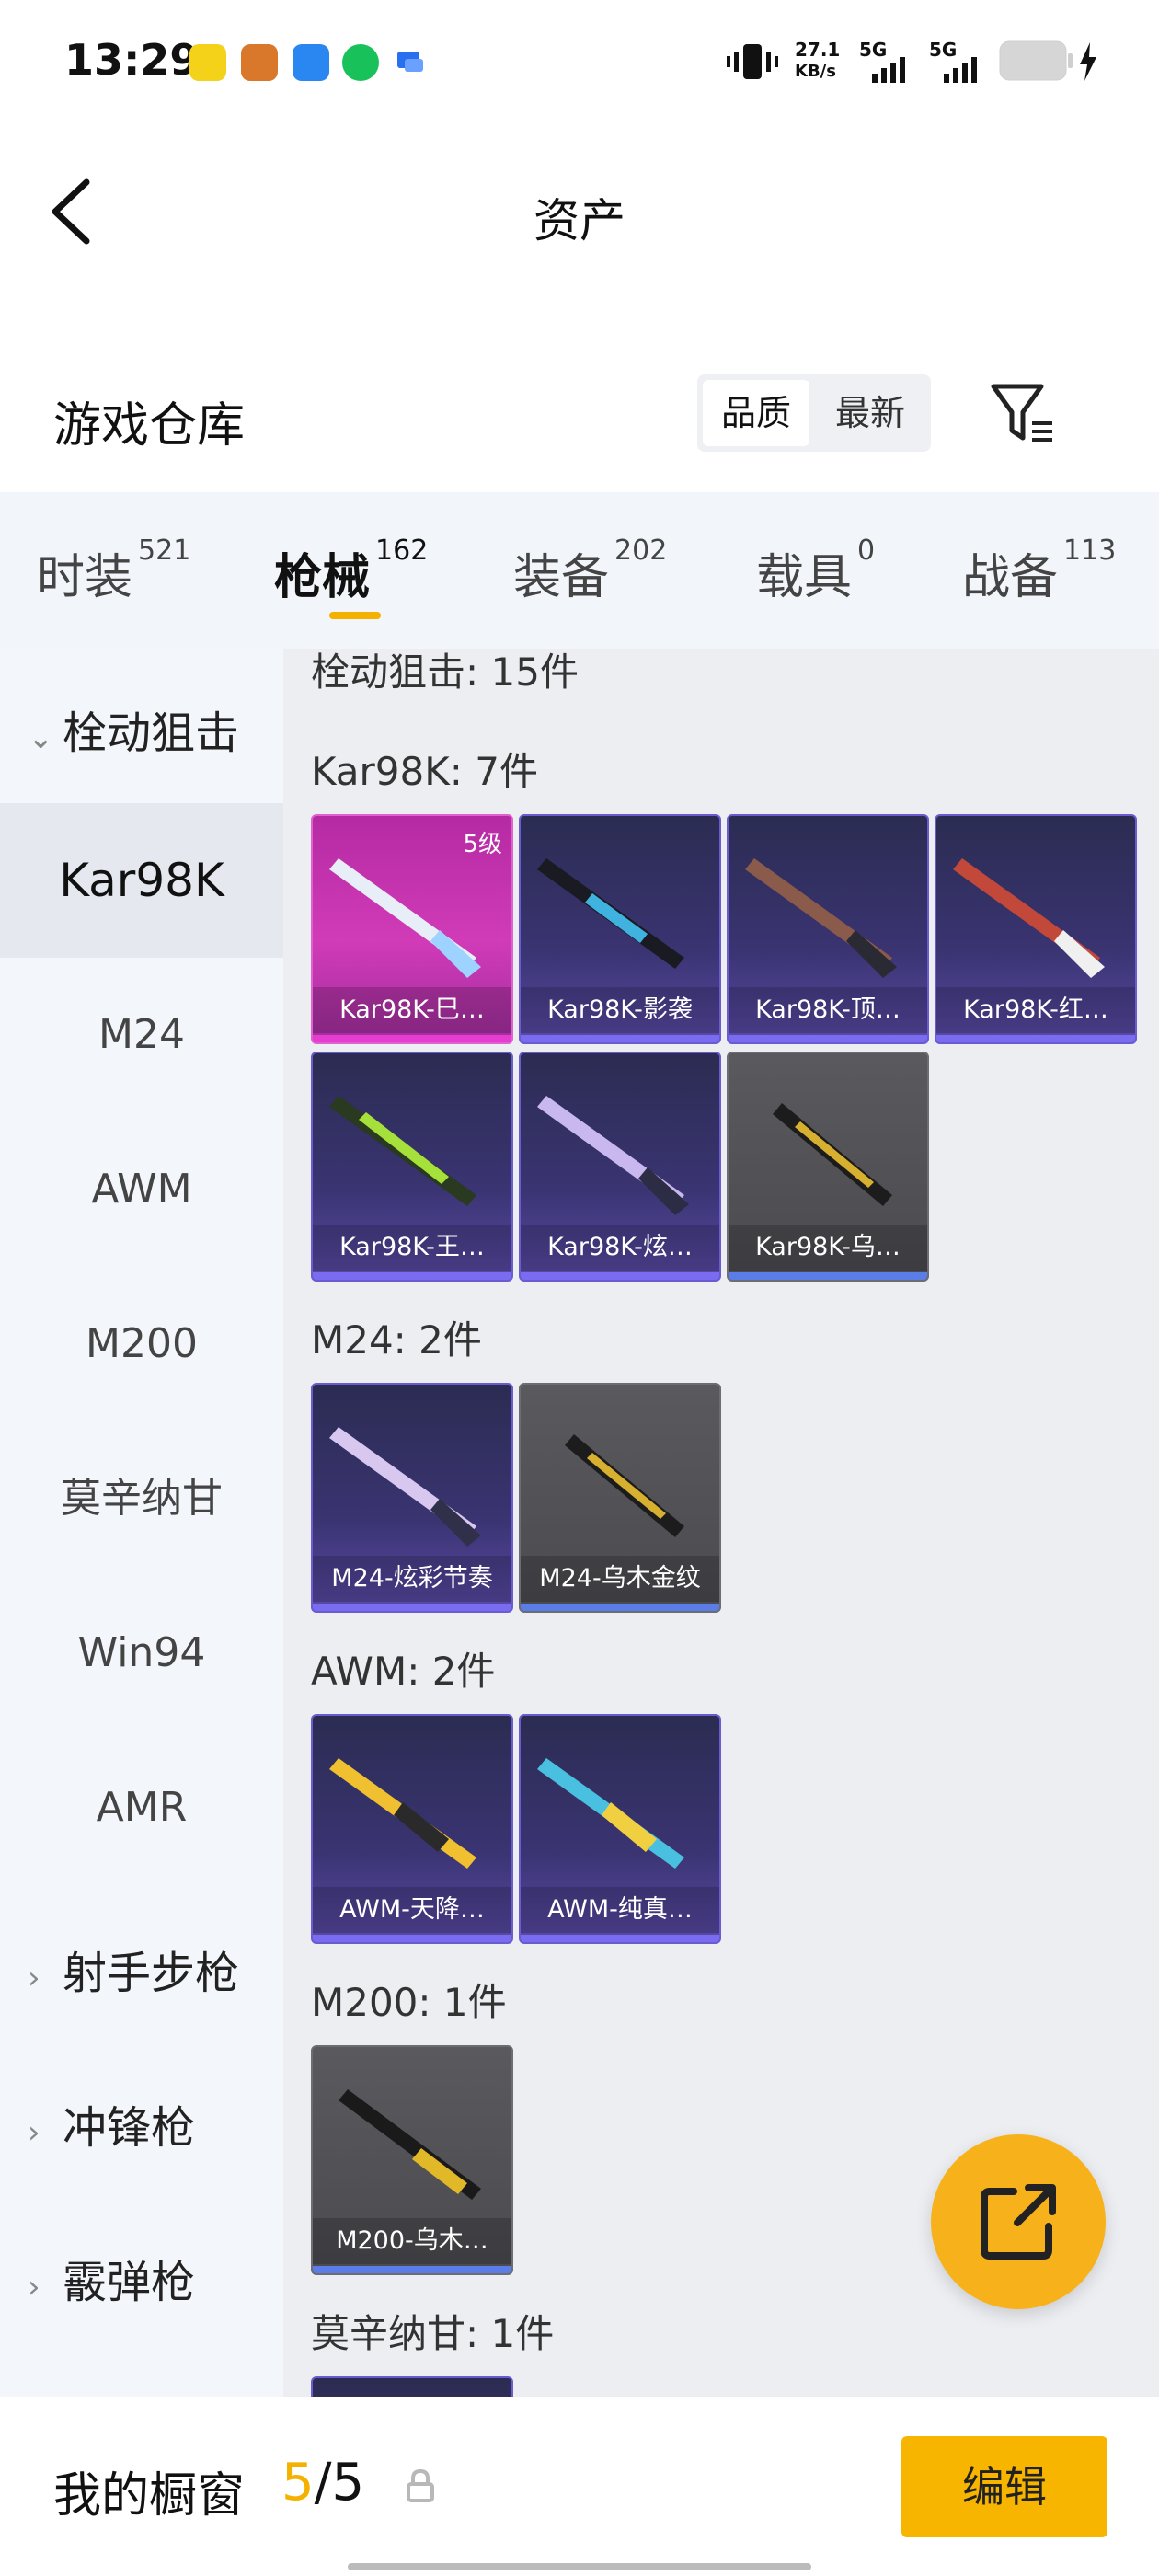 The image size is (1159, 2576). What do you see at coordinates (207, 62) in the screenshot?
I see `app-notification-icon` at bounding box center [207, 62].